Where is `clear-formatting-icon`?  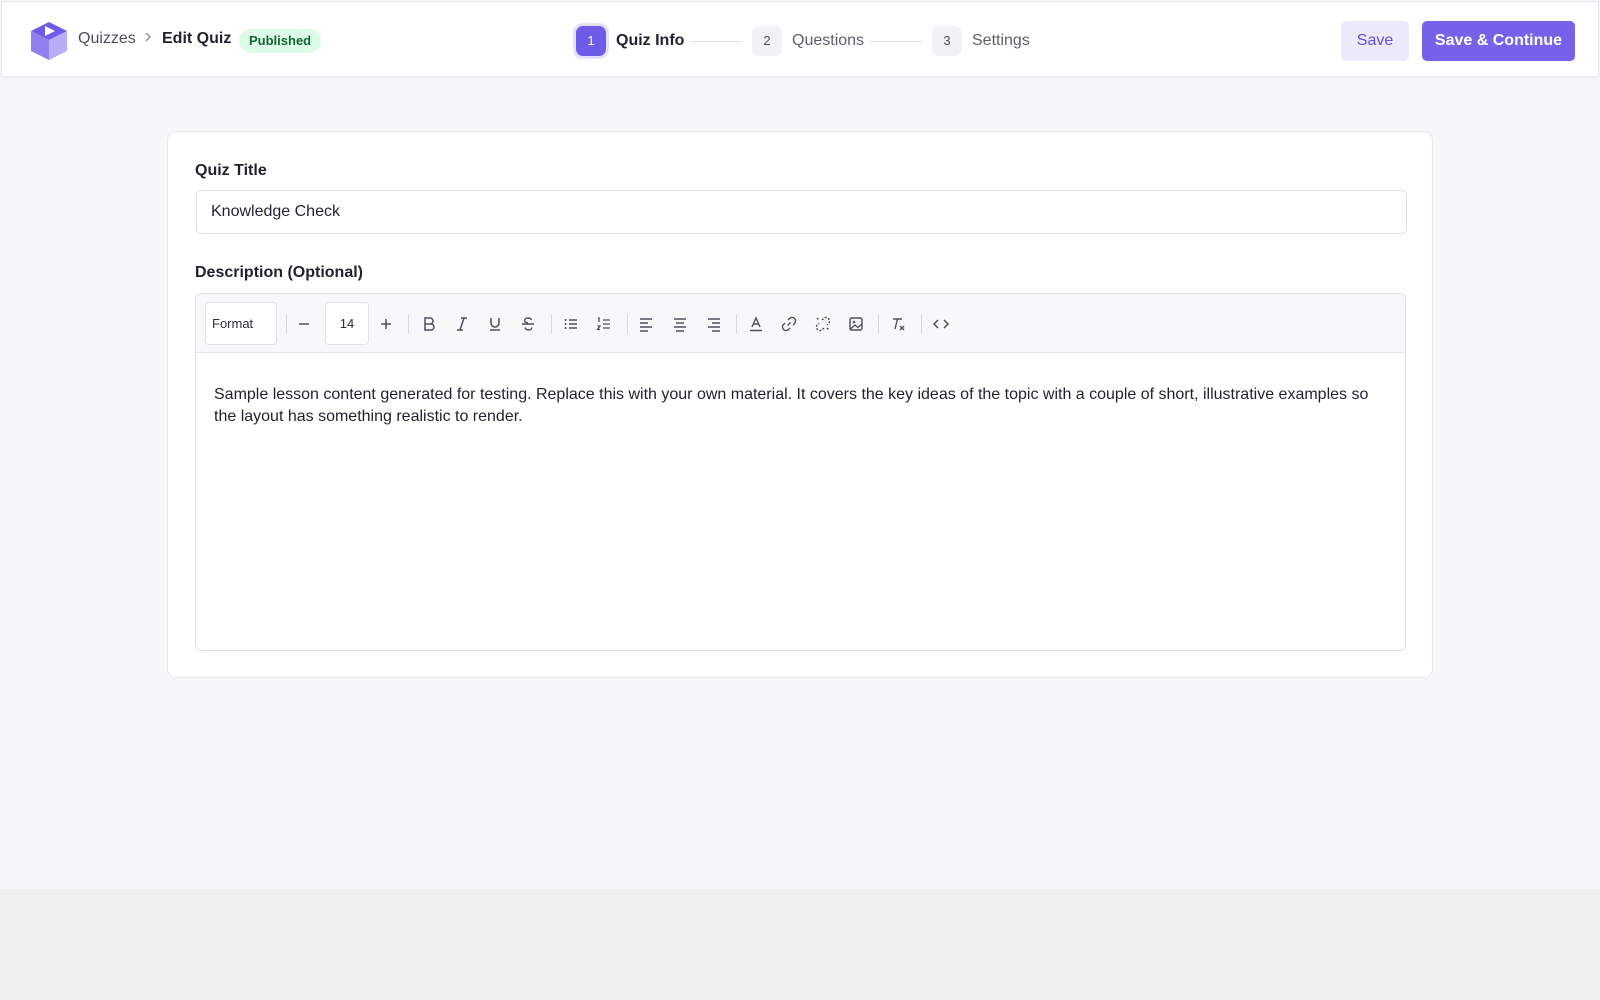
clear-formatting-icon is located at coordinates (898, 324).